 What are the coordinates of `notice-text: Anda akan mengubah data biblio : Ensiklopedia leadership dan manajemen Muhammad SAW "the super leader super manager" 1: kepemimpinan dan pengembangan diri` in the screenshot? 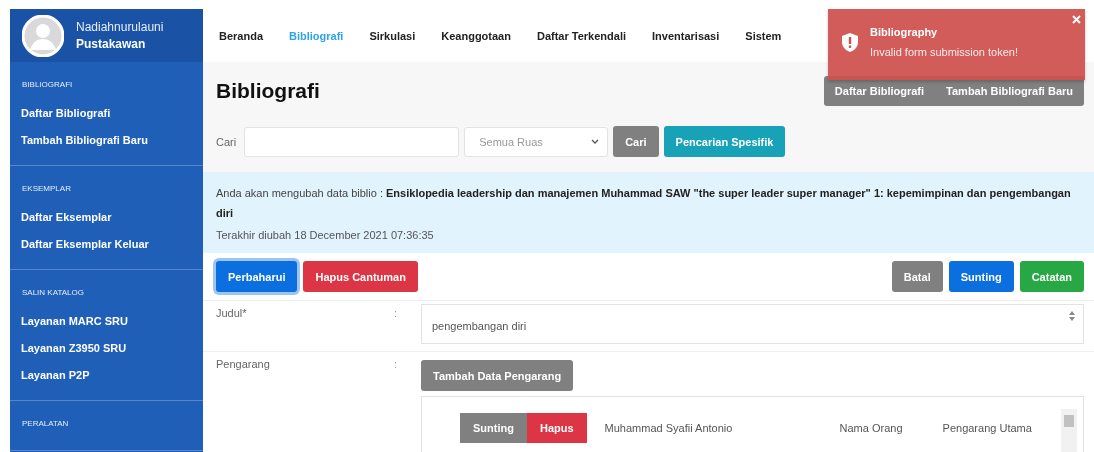 It's located at (644, 203).